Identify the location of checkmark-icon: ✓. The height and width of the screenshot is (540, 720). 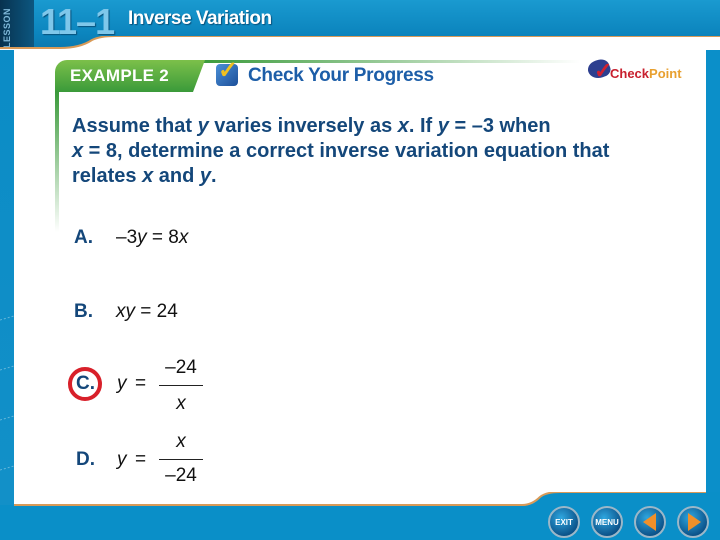
(228, 70).